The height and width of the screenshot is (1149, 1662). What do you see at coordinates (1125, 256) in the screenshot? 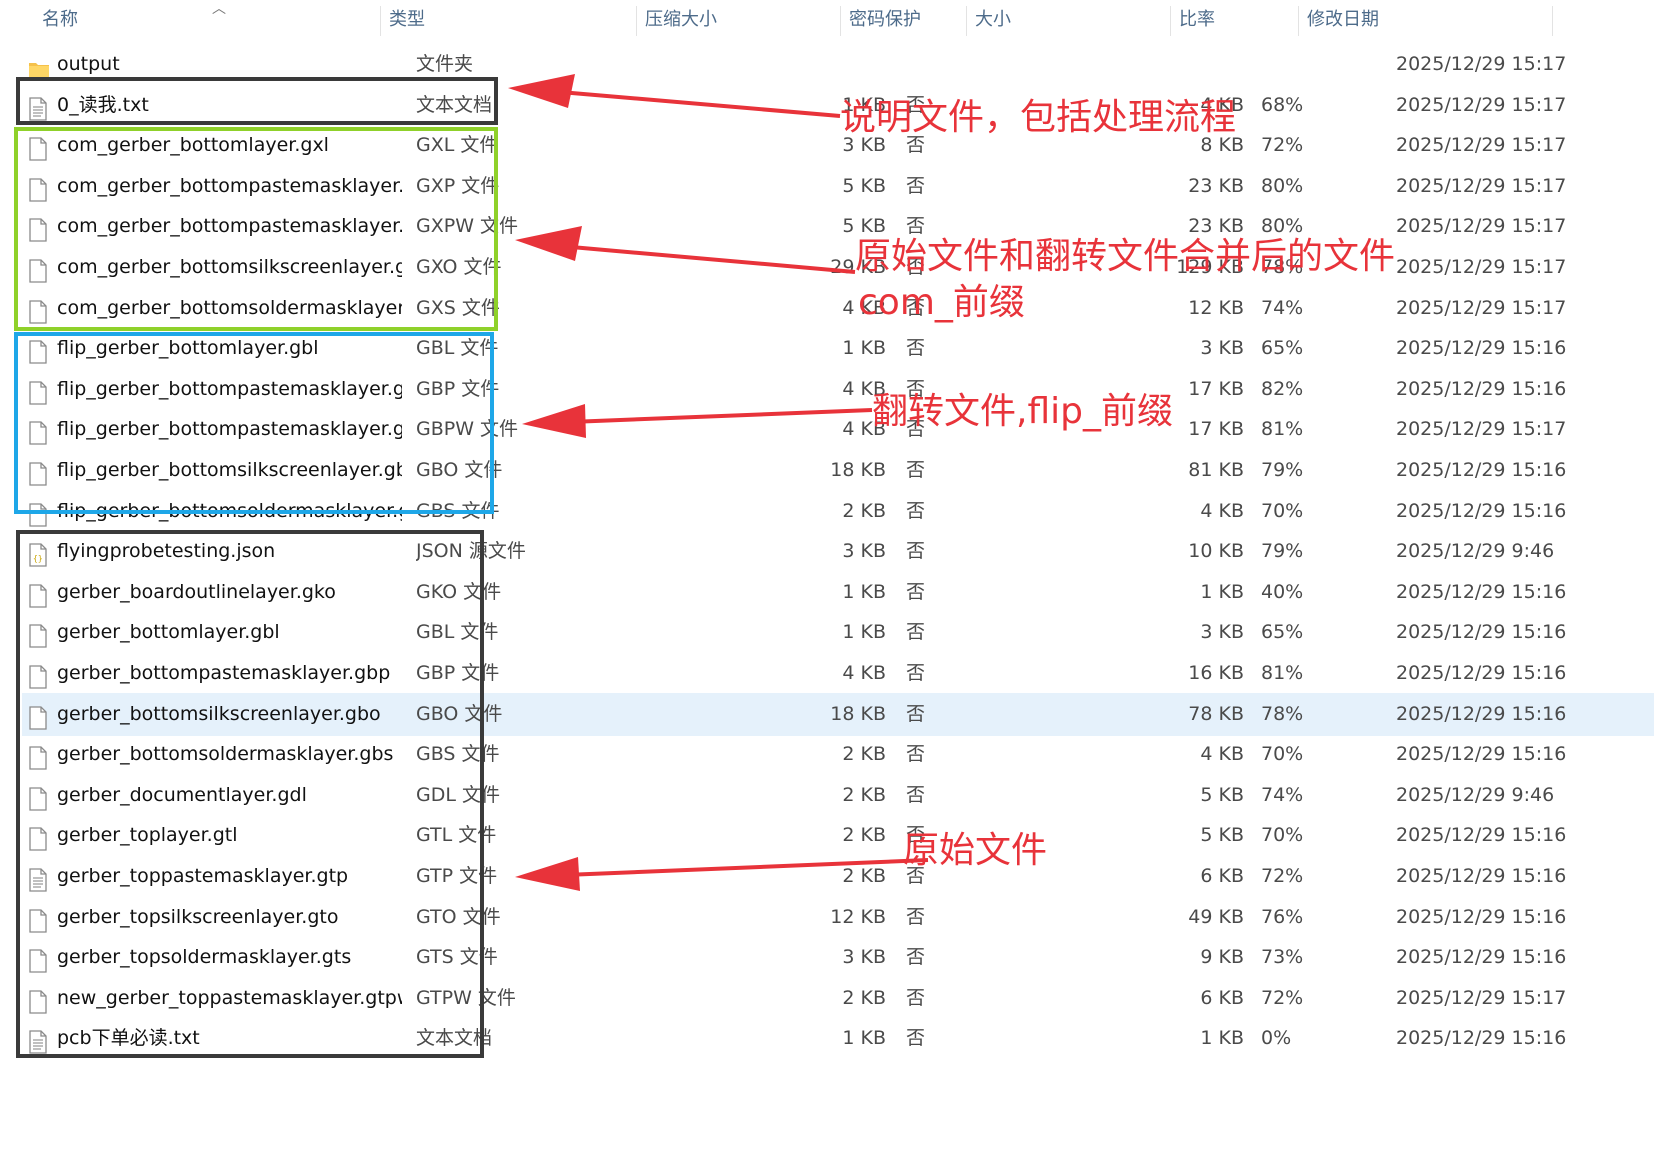
I see `annotation-merged: 原始文件和翻转文件合并后的文件` at bounding box center [1125, 256].